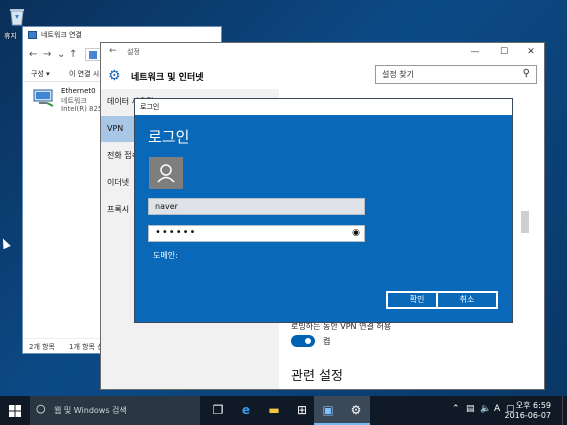  Describe the element at coordinates (327, 341) in the screenshot. I see `toggle-state-label: 켬` at that location.